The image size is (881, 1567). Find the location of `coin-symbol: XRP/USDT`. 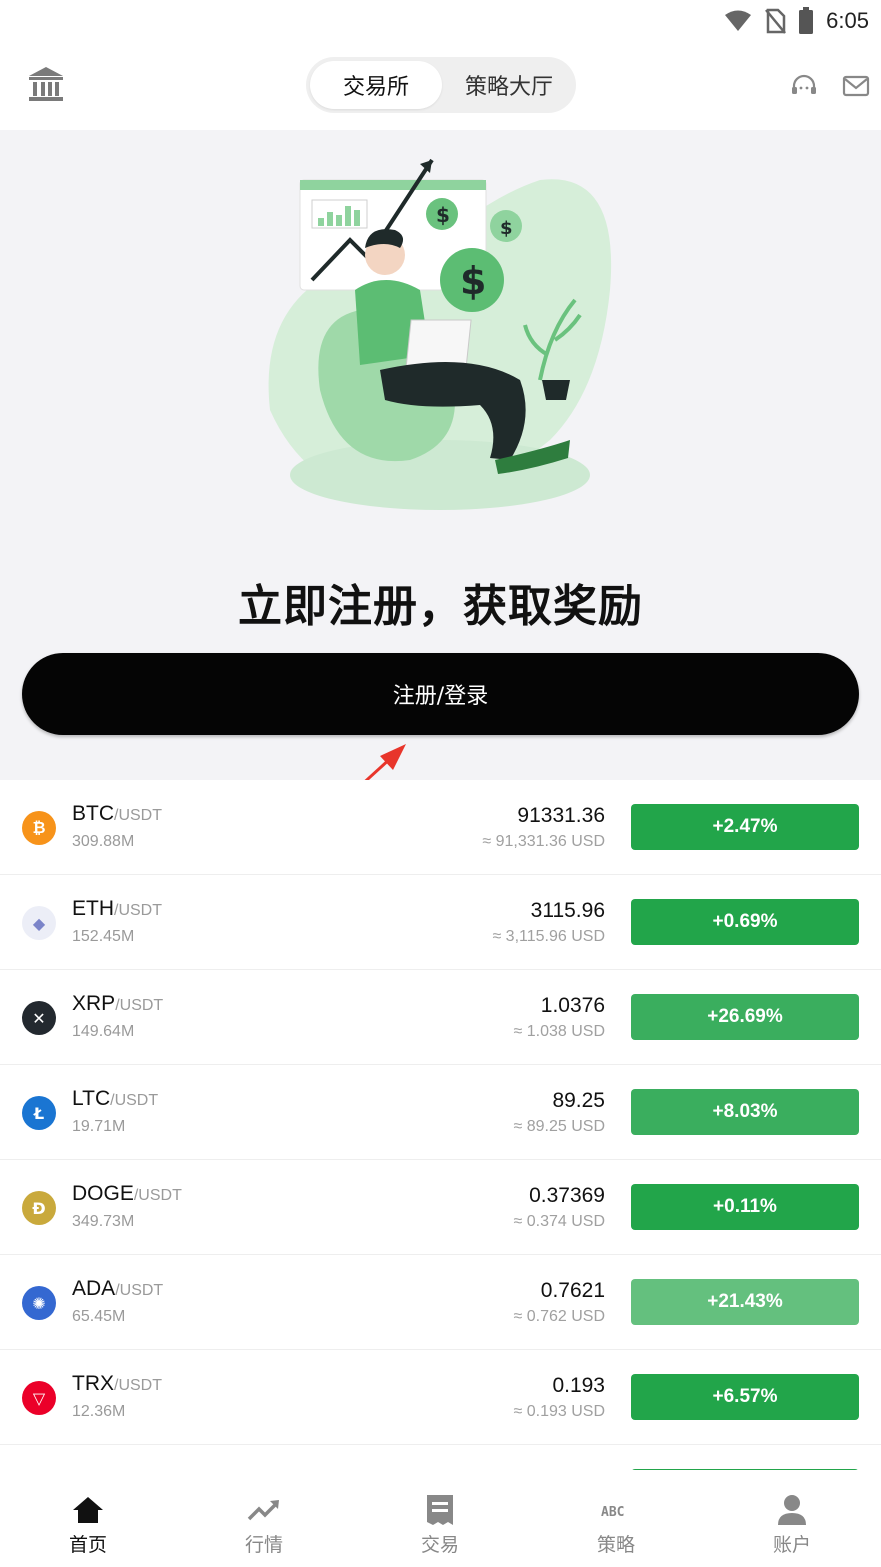

coin-symbol: XRP/USDT is located at coordinates (118, 1003).